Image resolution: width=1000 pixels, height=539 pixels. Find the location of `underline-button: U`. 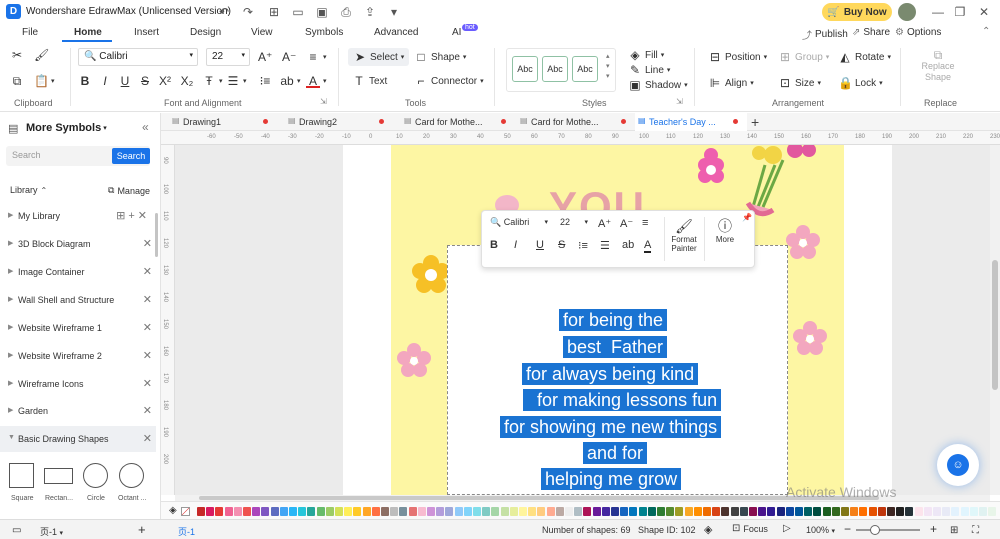

underline-button: U is located at coordinates (125, 81).